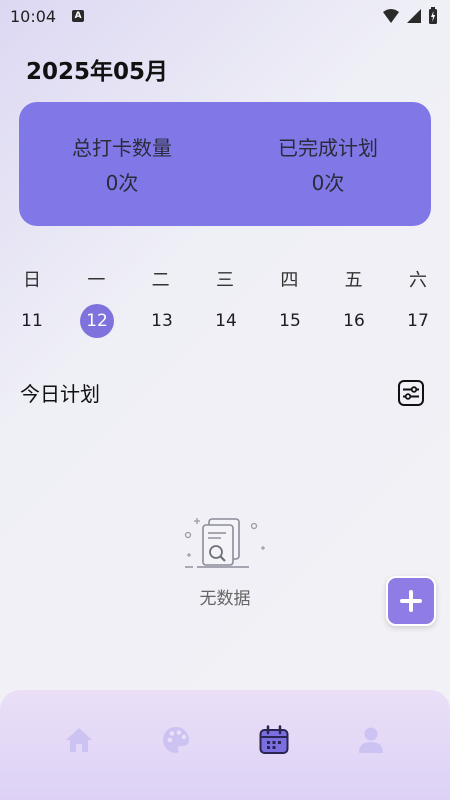 The width and height of the screenshot is (450, 800). I want to click on status-time: 10:04, so click(33, 16).